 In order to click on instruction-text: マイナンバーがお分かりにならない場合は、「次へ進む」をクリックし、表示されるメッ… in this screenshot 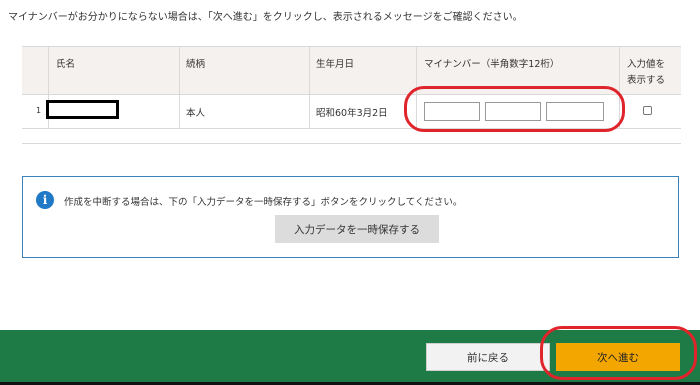, I will do `click(265, 17)`.